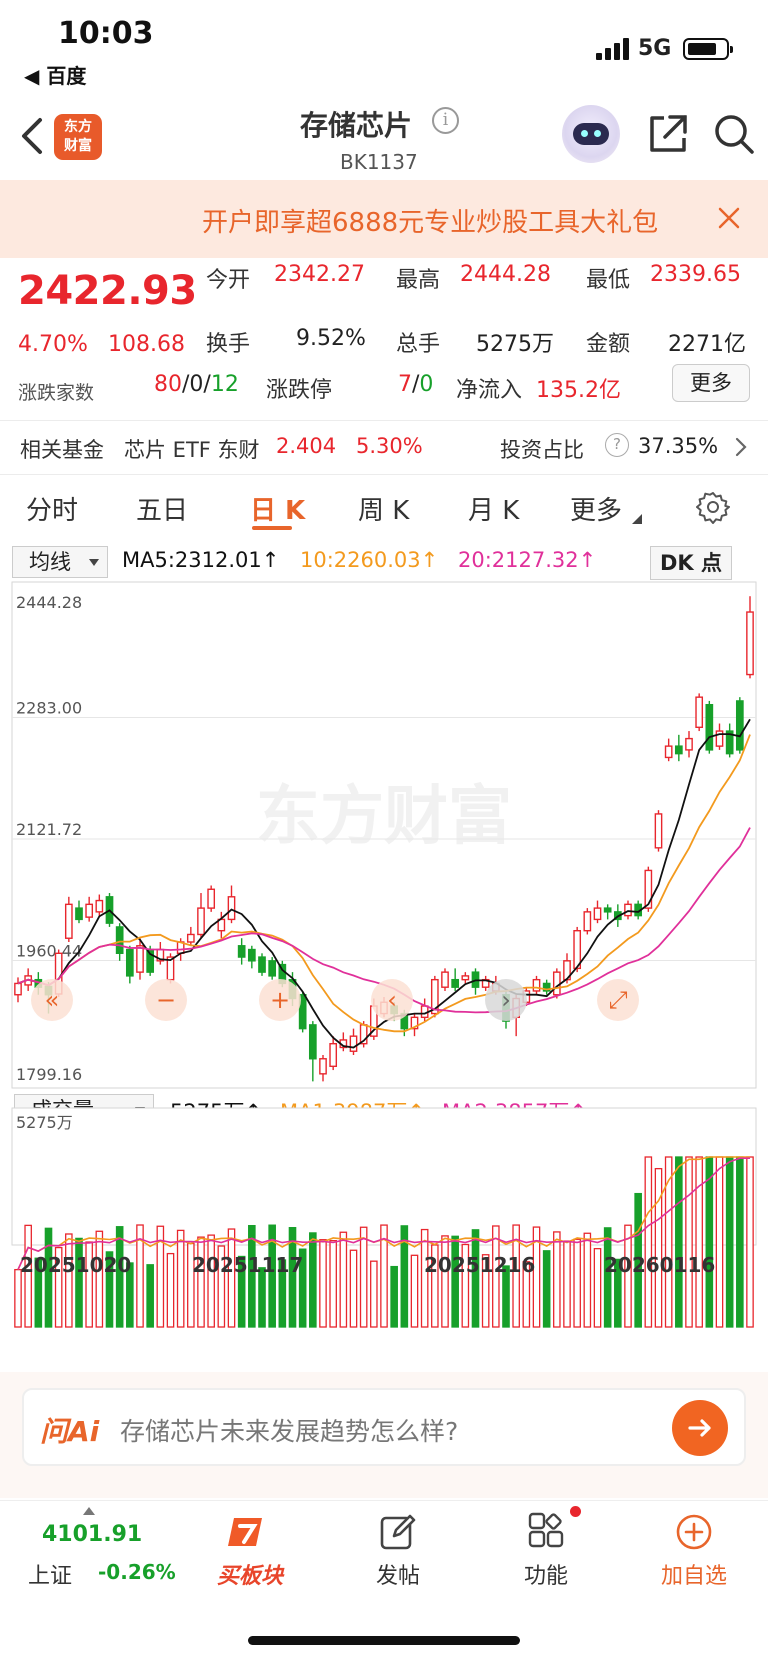 Image resolution: width=768 pixels, height=1663 pixels. Describe the element at coordinates (612, 49) in the screenshot. I see `signal-icon` at that location.